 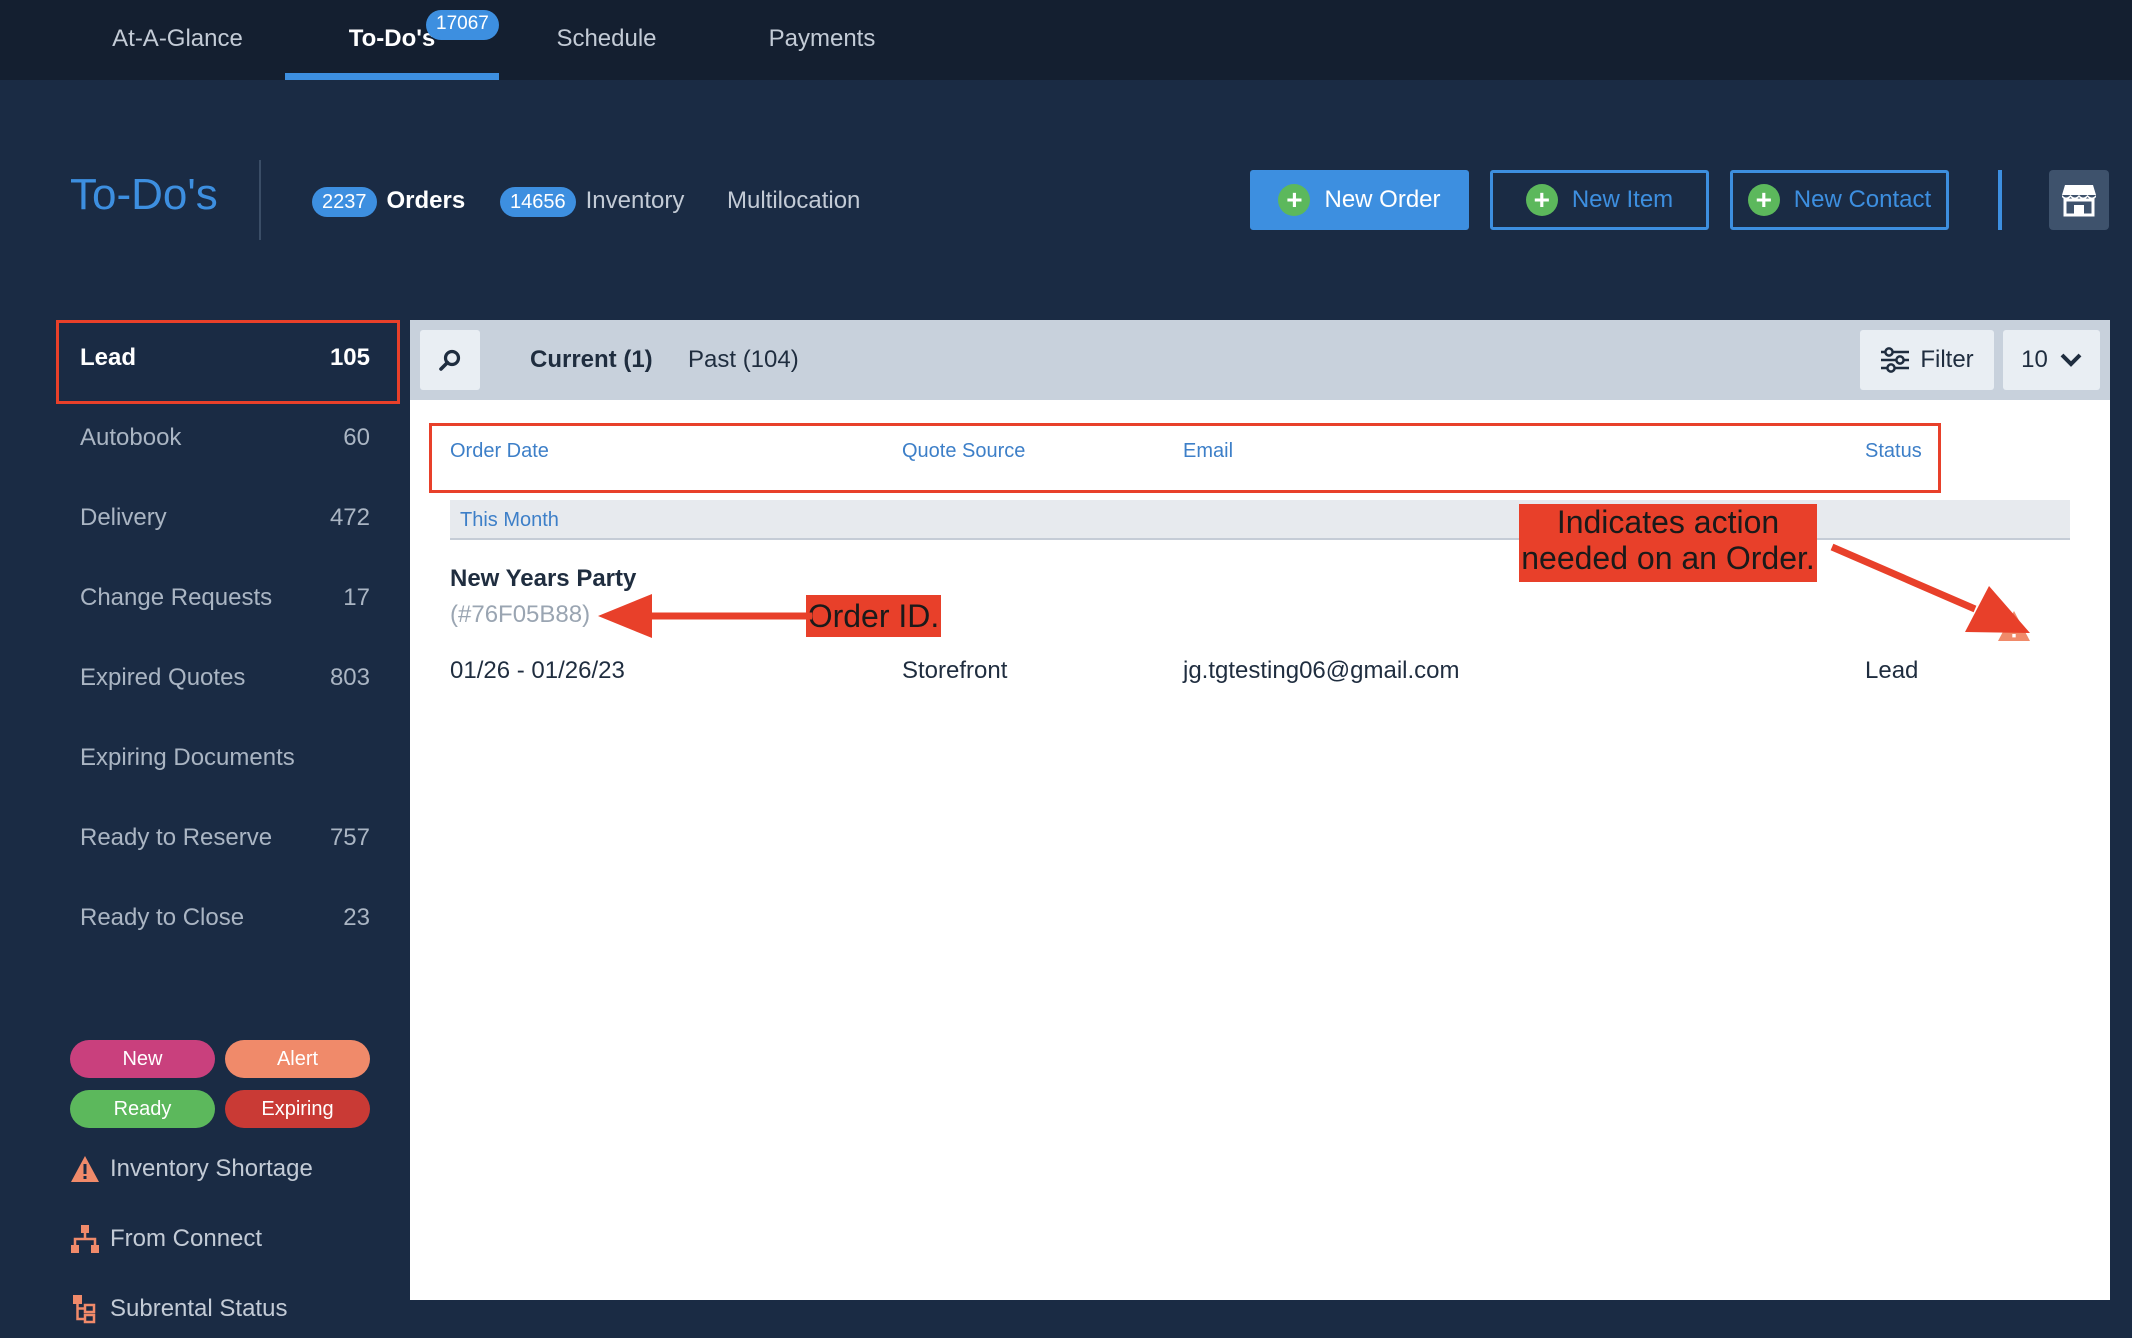 I want to click on subnav-multilocation: Multilocation, so click(x=793, y=201).